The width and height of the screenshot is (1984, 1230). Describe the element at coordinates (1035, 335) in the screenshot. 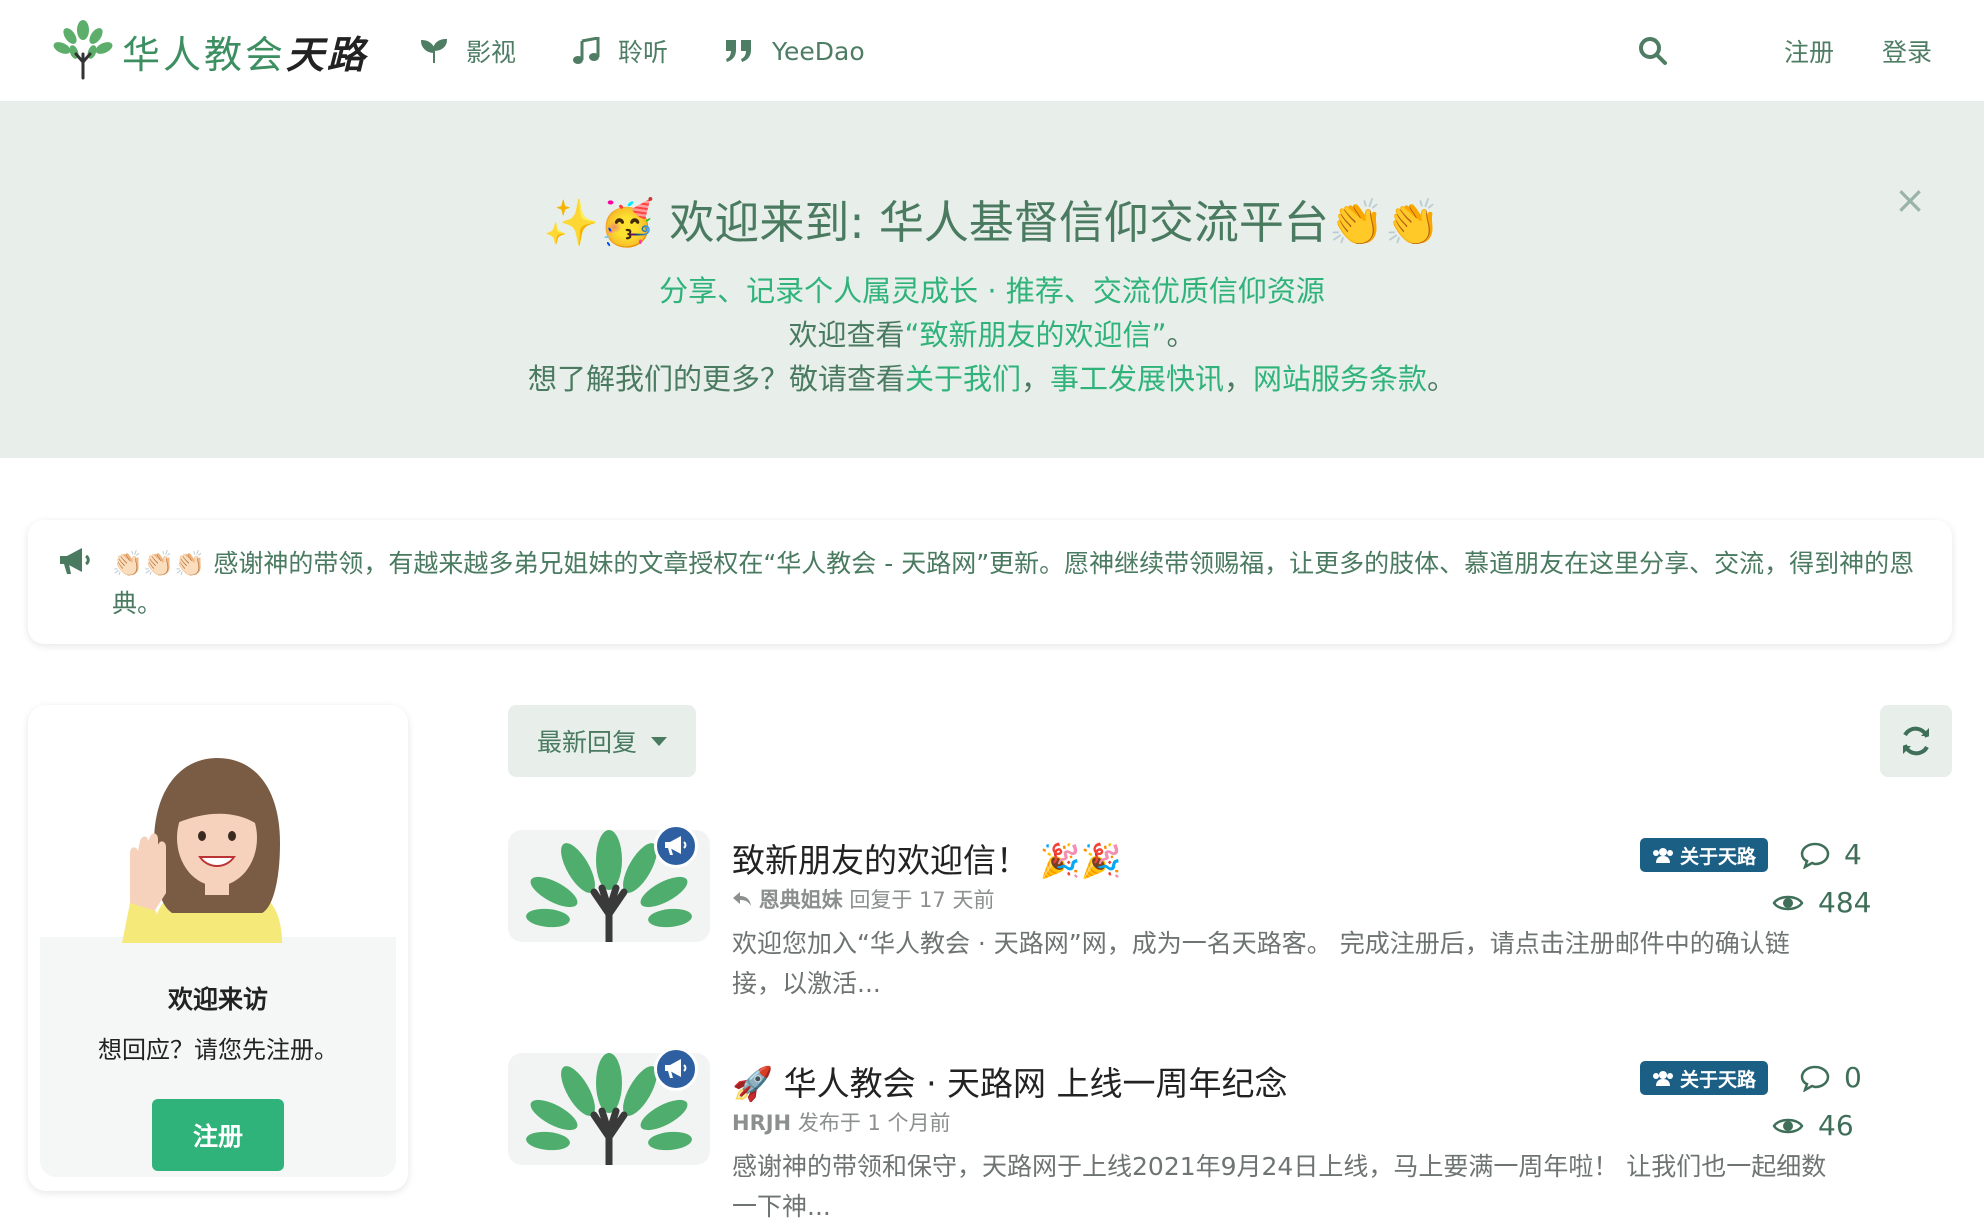

I see `welcome-letter-link: “致新朋友的欢迎信”` at that location.